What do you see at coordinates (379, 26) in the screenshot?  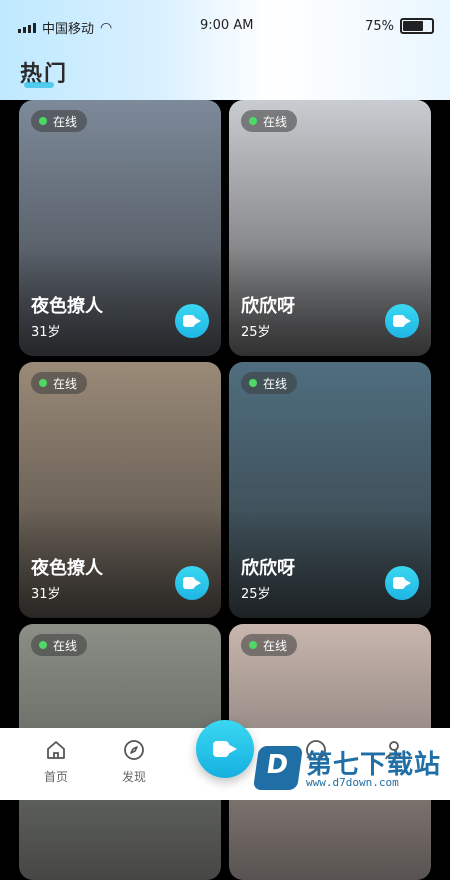 I see `battery-percent: 75%` at bounding box center [379, 26].